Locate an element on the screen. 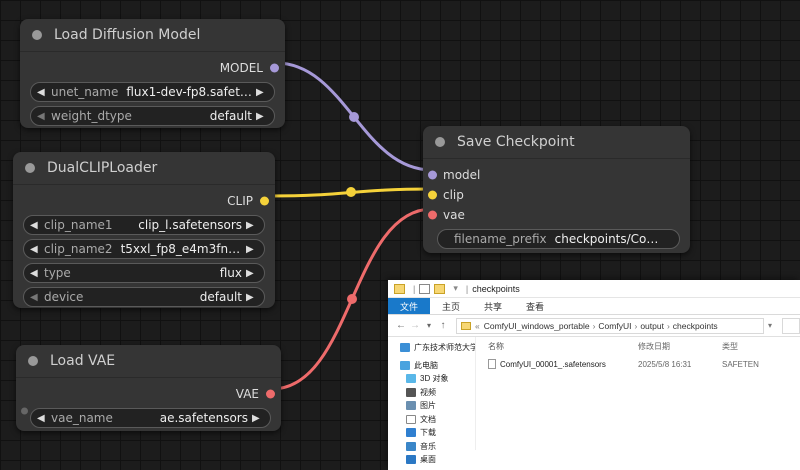 The height and width of the screenshot is (470, 800). tab-view: 查看 is located at coordinates (535, 306).